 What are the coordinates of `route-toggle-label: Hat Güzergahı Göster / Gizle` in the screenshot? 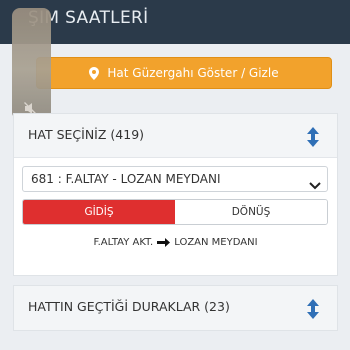 It's located at (193, 73).